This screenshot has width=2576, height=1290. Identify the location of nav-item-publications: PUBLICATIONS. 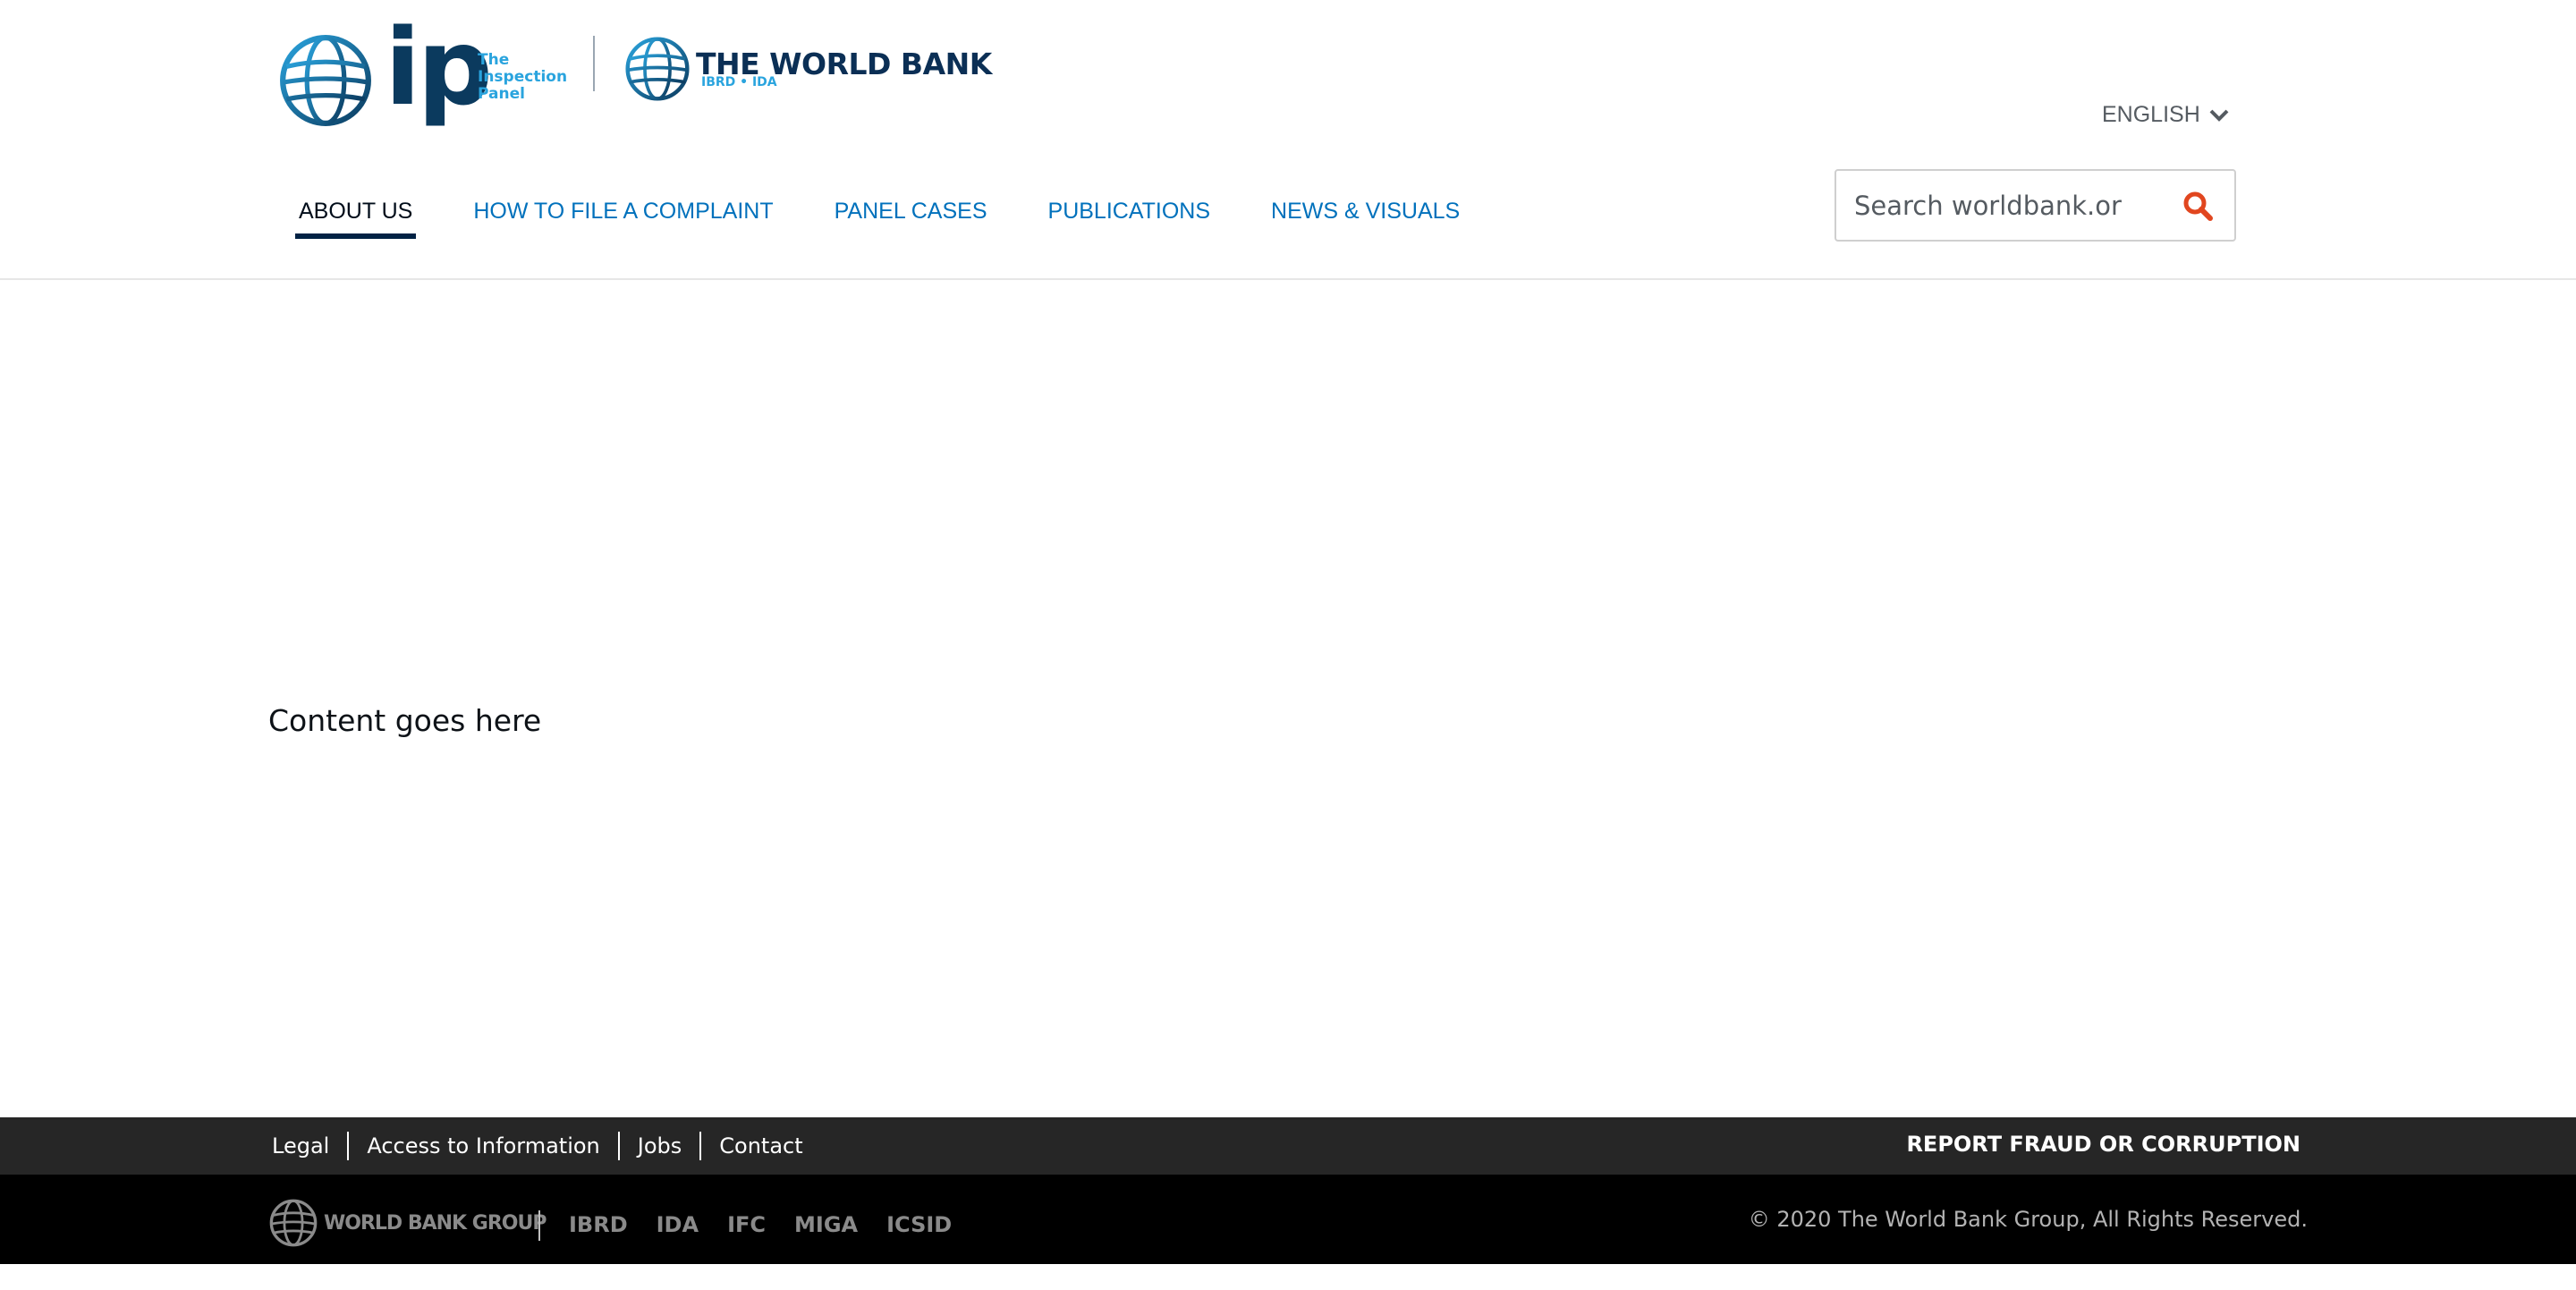
(1129, 217).